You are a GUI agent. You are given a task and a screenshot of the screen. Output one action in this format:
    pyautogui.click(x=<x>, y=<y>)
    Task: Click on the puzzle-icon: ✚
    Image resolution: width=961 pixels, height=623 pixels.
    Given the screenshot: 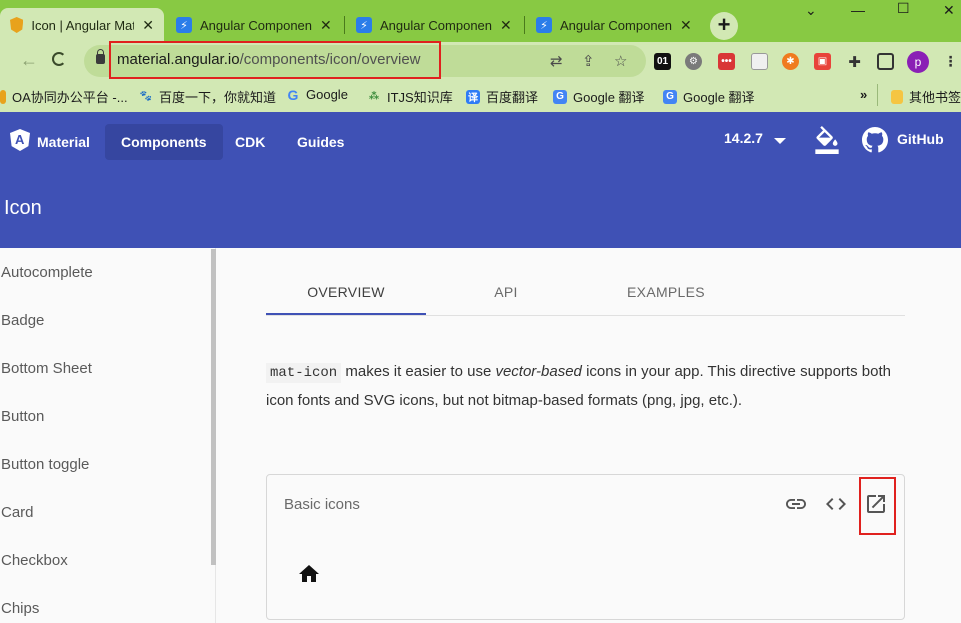 What is the action you would take?
    pyautogui.click(x=854, y=62)
    